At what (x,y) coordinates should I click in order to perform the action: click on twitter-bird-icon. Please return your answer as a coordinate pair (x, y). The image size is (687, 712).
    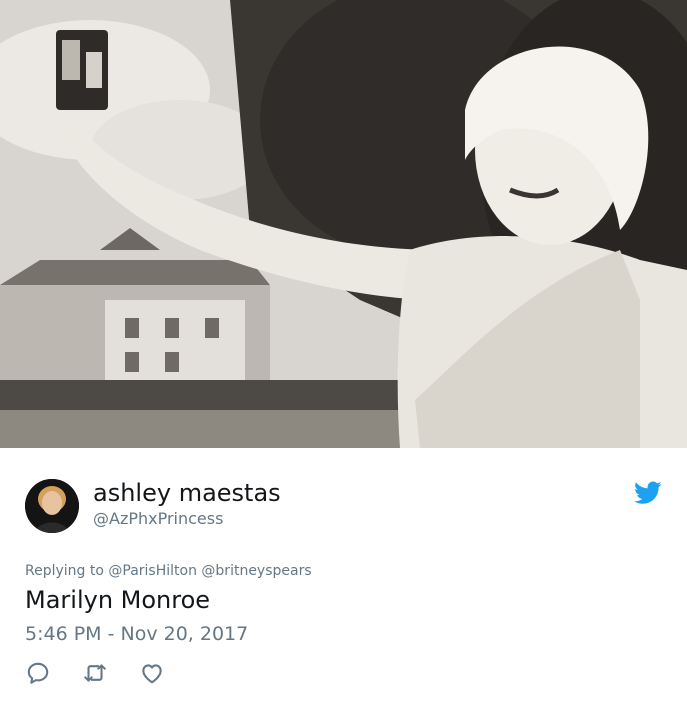
    Looking at the image, I should click on (648, 493).